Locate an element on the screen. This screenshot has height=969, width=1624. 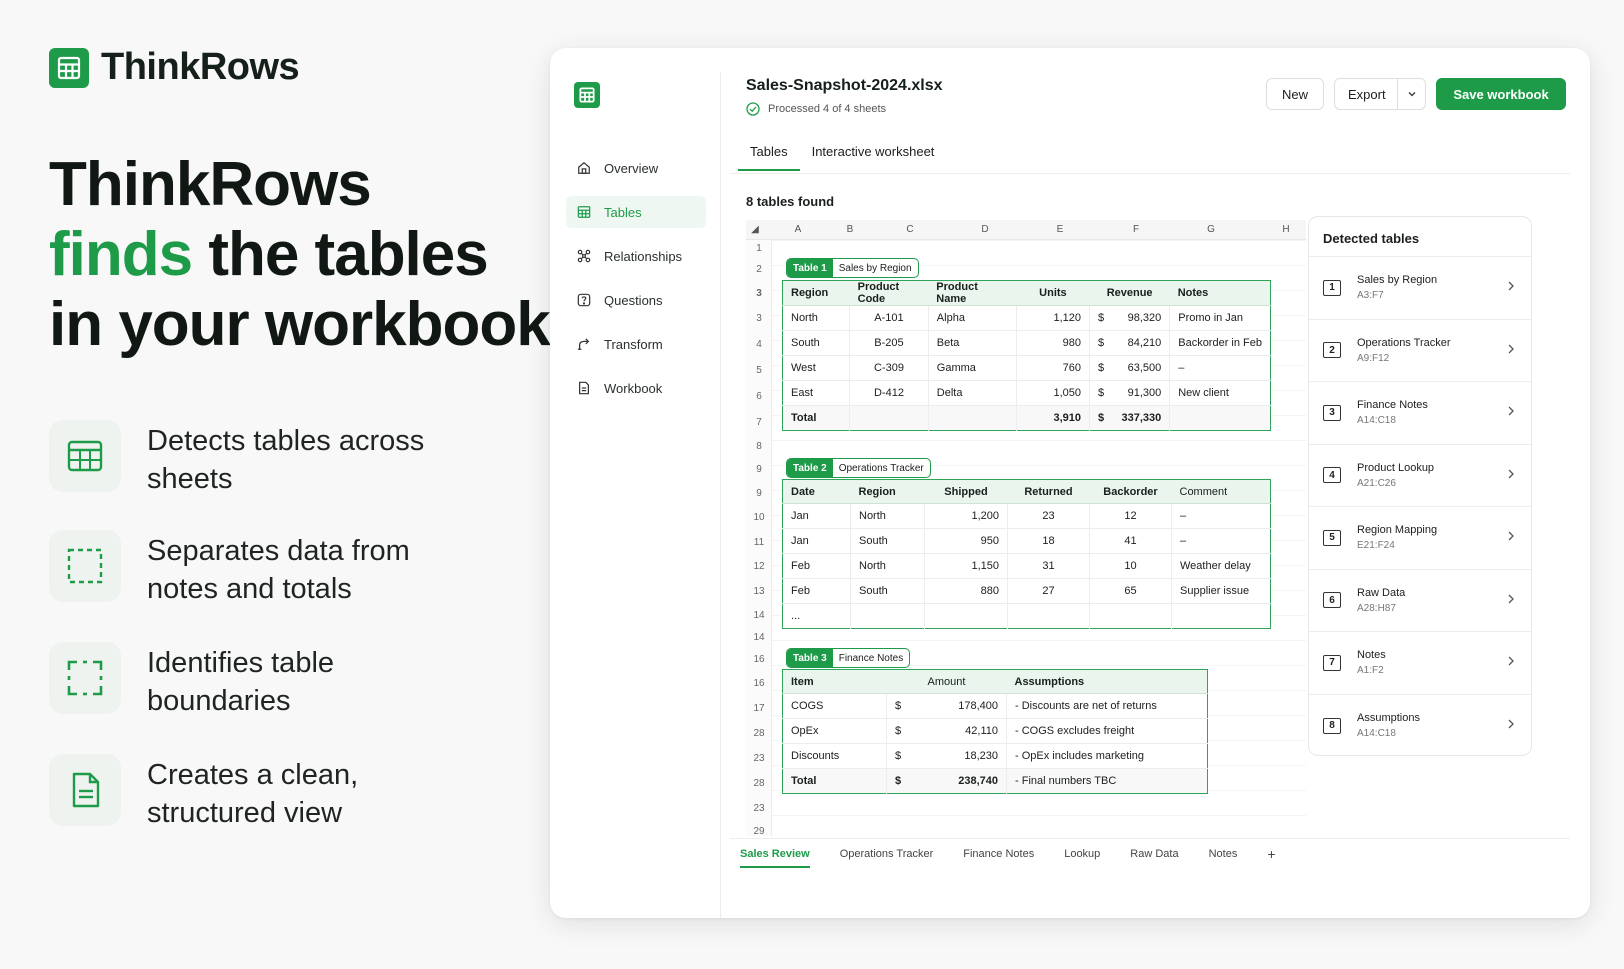
cell: East is located at coordinates (816, 393).